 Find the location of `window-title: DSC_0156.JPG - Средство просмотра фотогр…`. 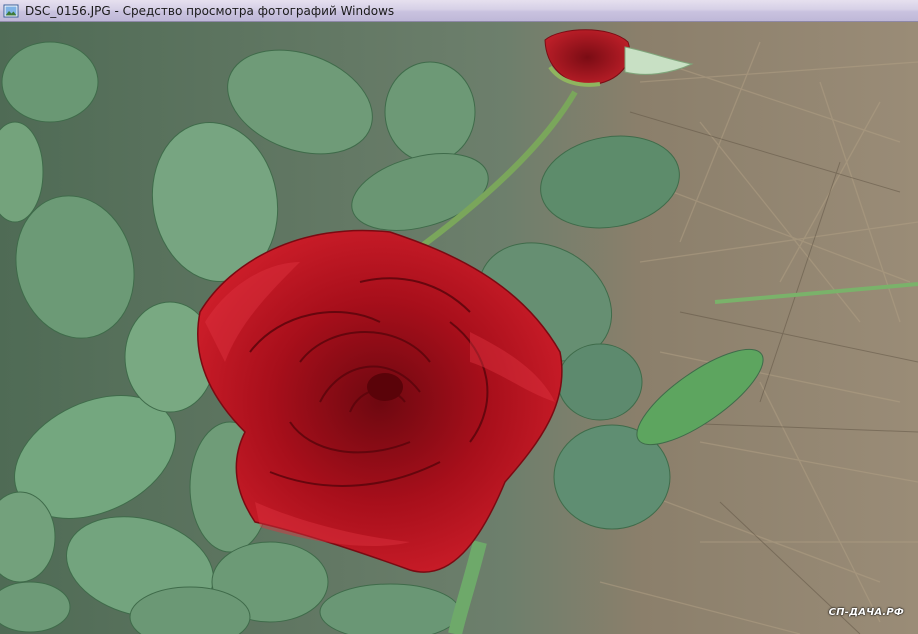

window-title: DSC_0156.JPG - Средство просмотра фотогр… is located at coordinates (210, 10).